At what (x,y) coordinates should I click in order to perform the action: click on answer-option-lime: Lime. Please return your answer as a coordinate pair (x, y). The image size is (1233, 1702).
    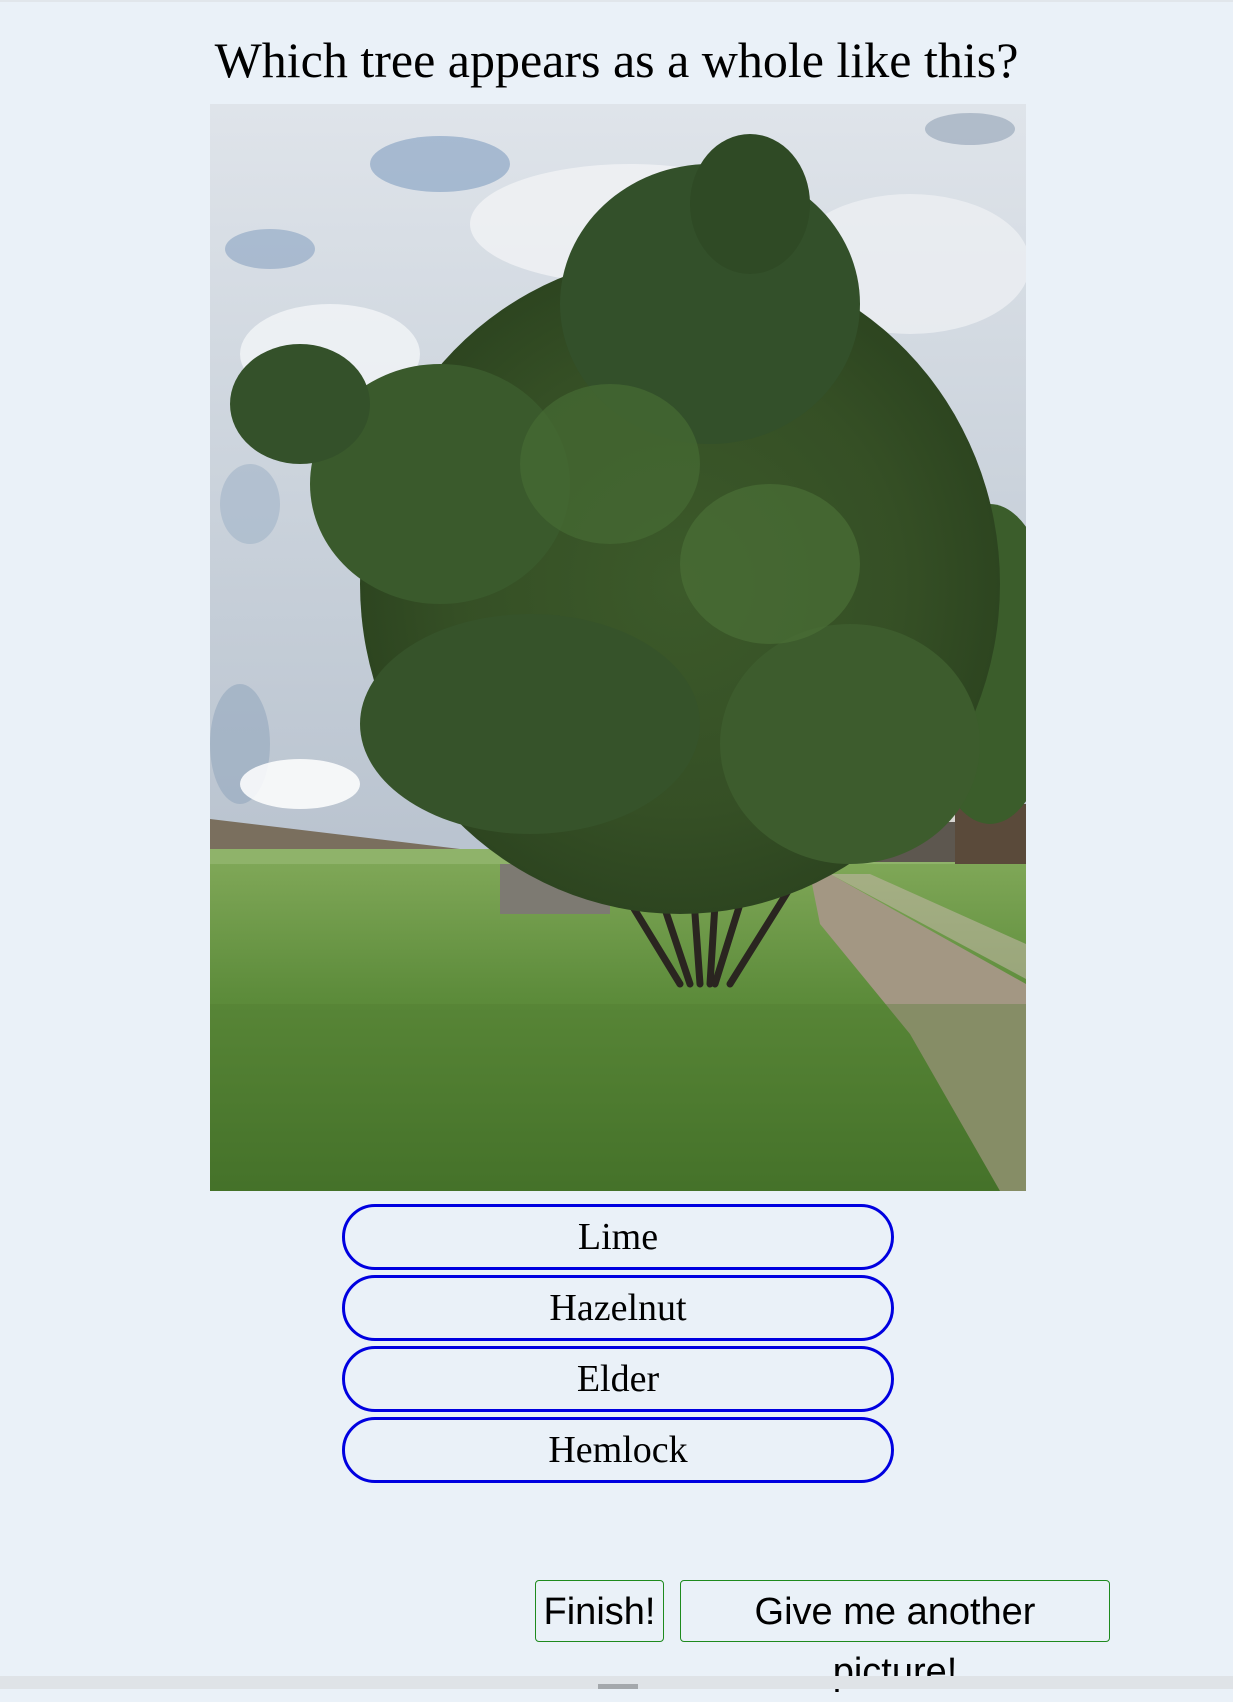
    Looking at the image, I should click on (618, 1237).